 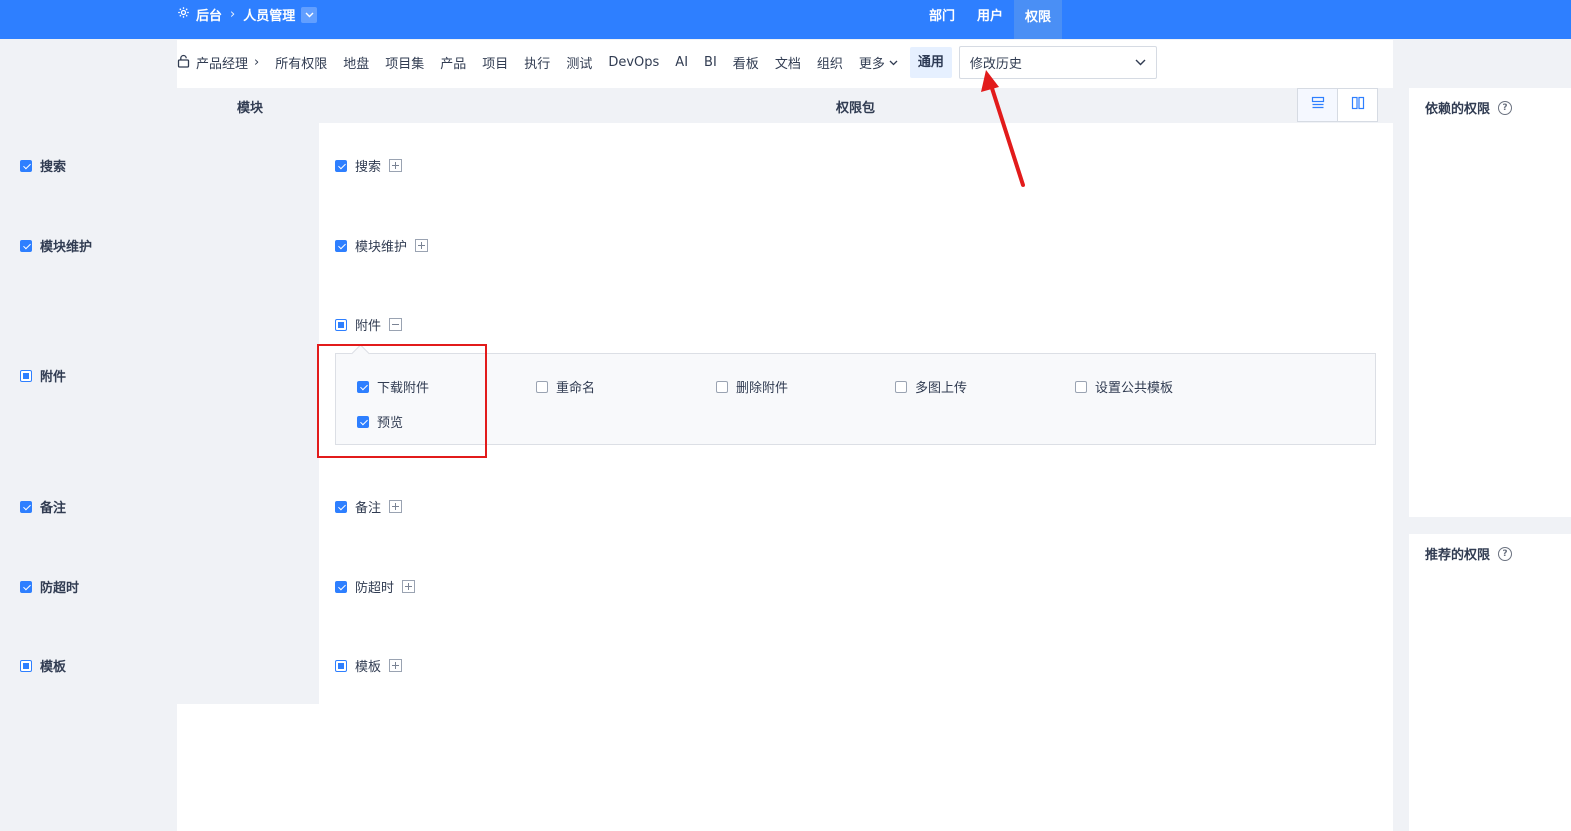 What do you see at coordinates (453, 62) in the screenshot?
I see `toolbar-item-product: 产品` at bounding box center [453, 62].